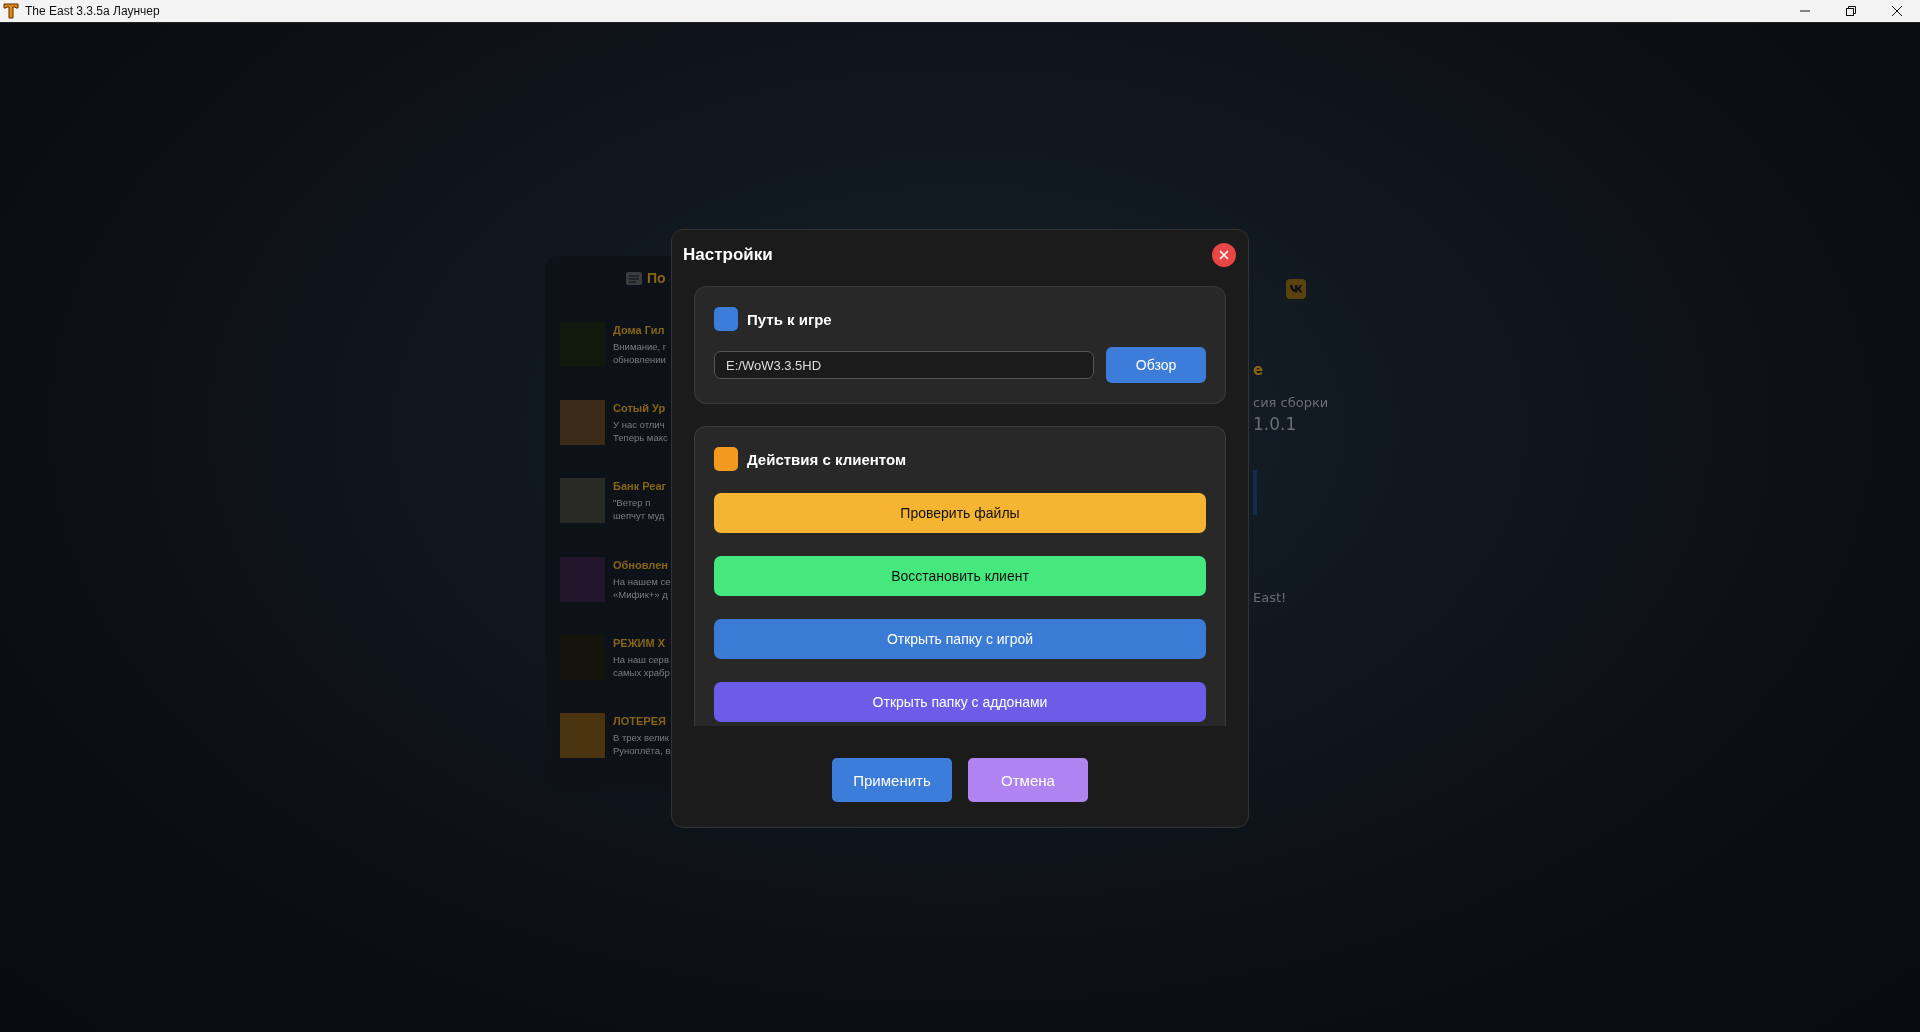 The width and height of the screenshot is (1920, 1032). What do you see at coordinates (642, 720) in the screenshot?
I see `news-item-title: ЛОТЕРЕЯ` at bounding box center [642, 720].